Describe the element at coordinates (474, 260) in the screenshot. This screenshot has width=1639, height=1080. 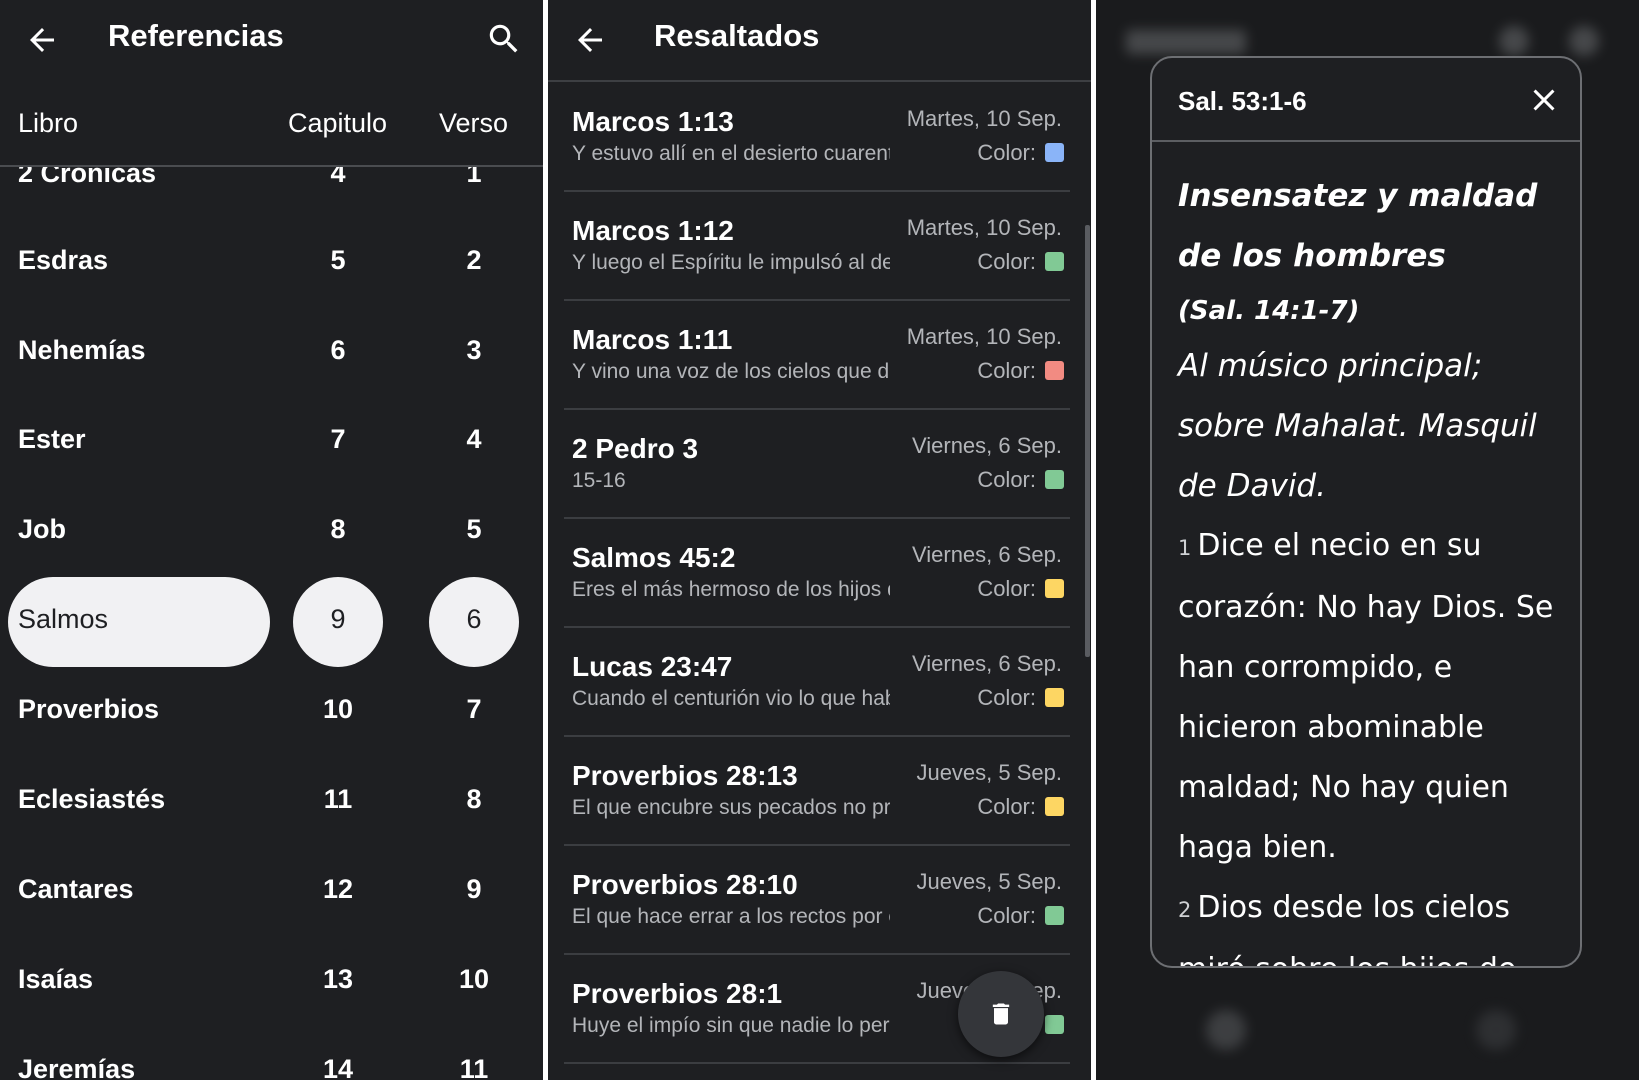
I see `verse-number: 2` at that location.